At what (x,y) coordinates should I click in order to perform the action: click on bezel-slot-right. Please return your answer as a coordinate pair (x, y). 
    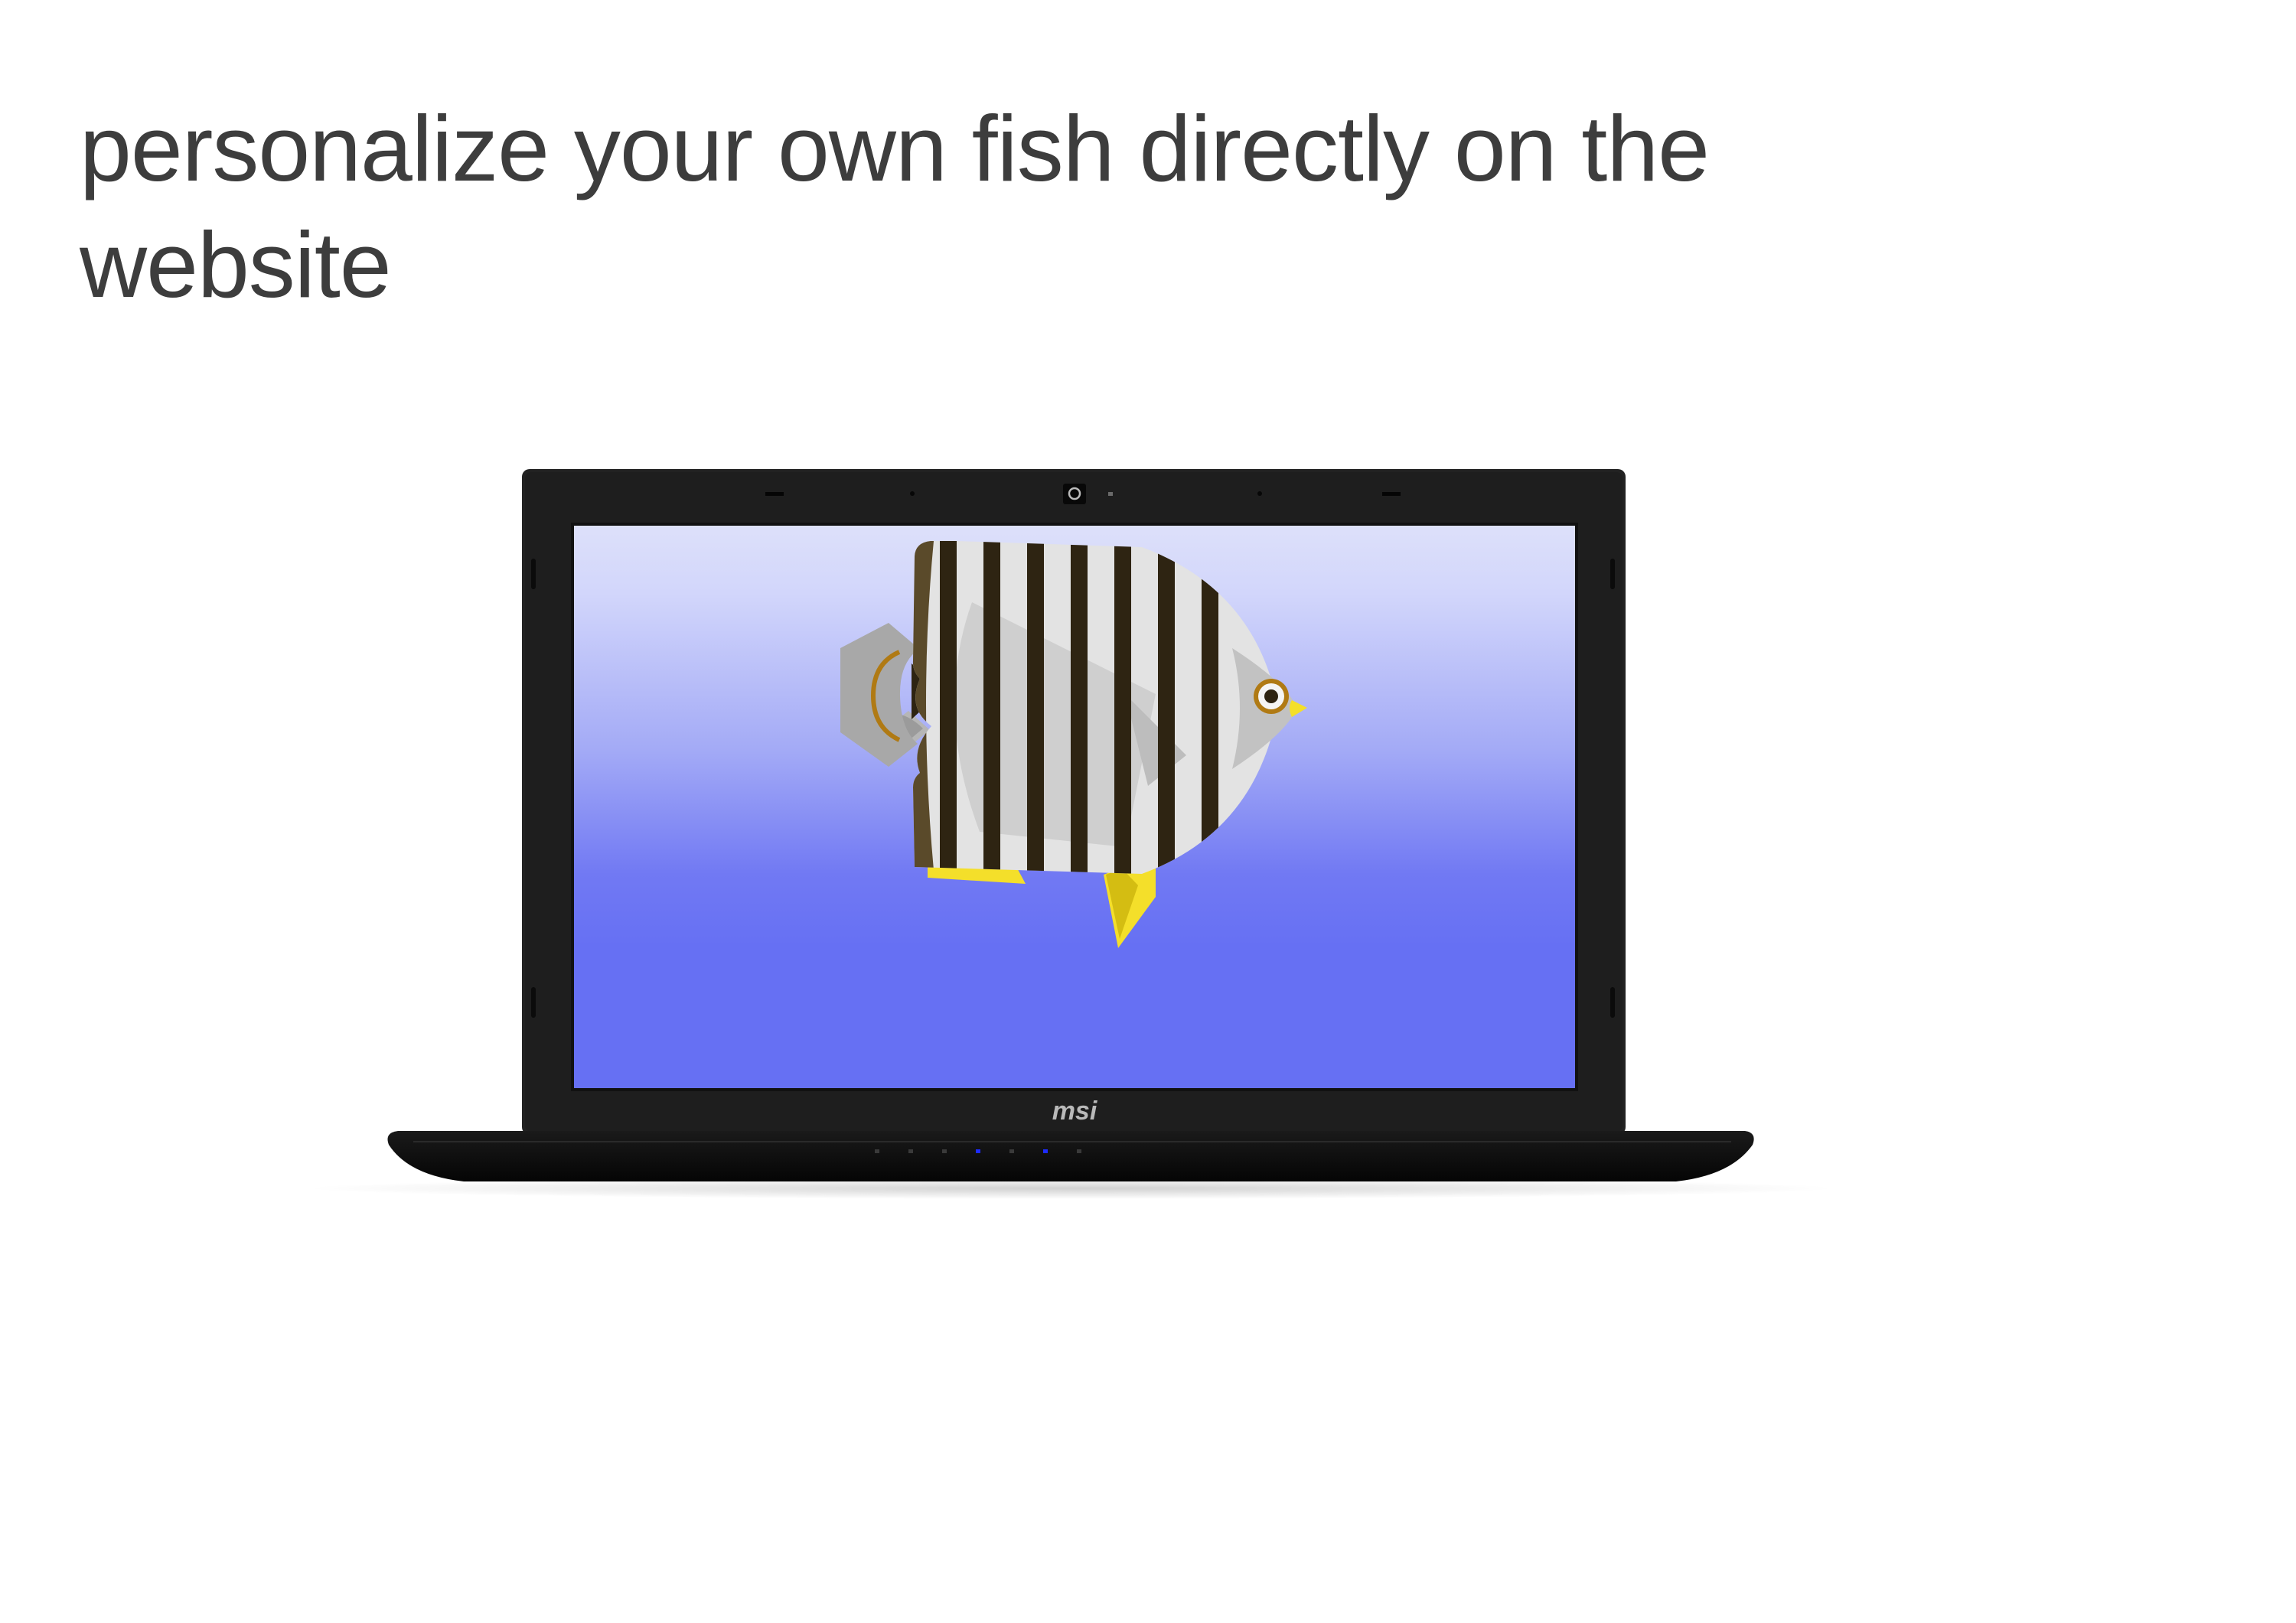
    Looking at the image, I should click on (1391, 494).